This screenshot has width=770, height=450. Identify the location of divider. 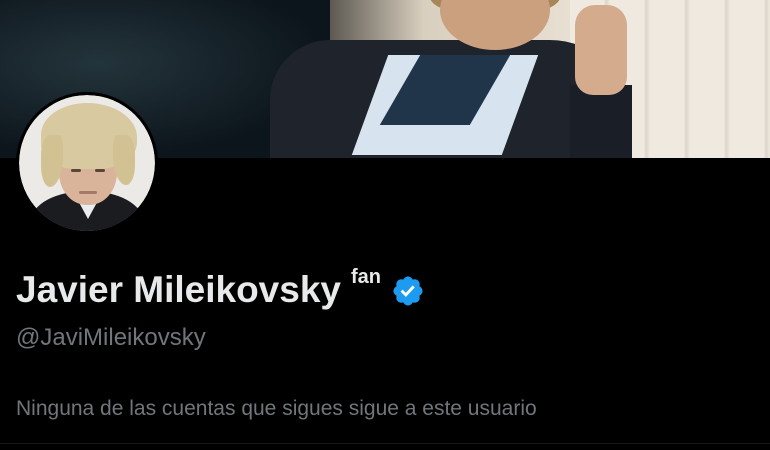
(385, 443).